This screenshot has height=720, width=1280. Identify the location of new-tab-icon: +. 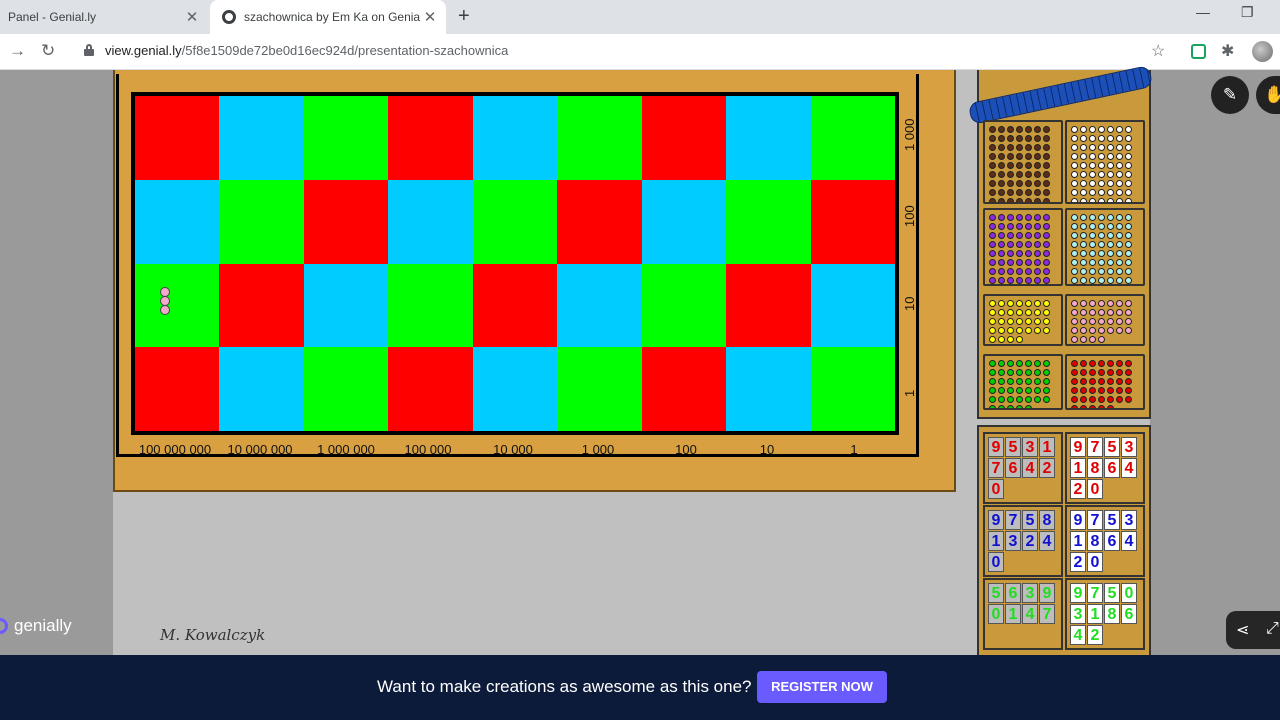
(464, 16).